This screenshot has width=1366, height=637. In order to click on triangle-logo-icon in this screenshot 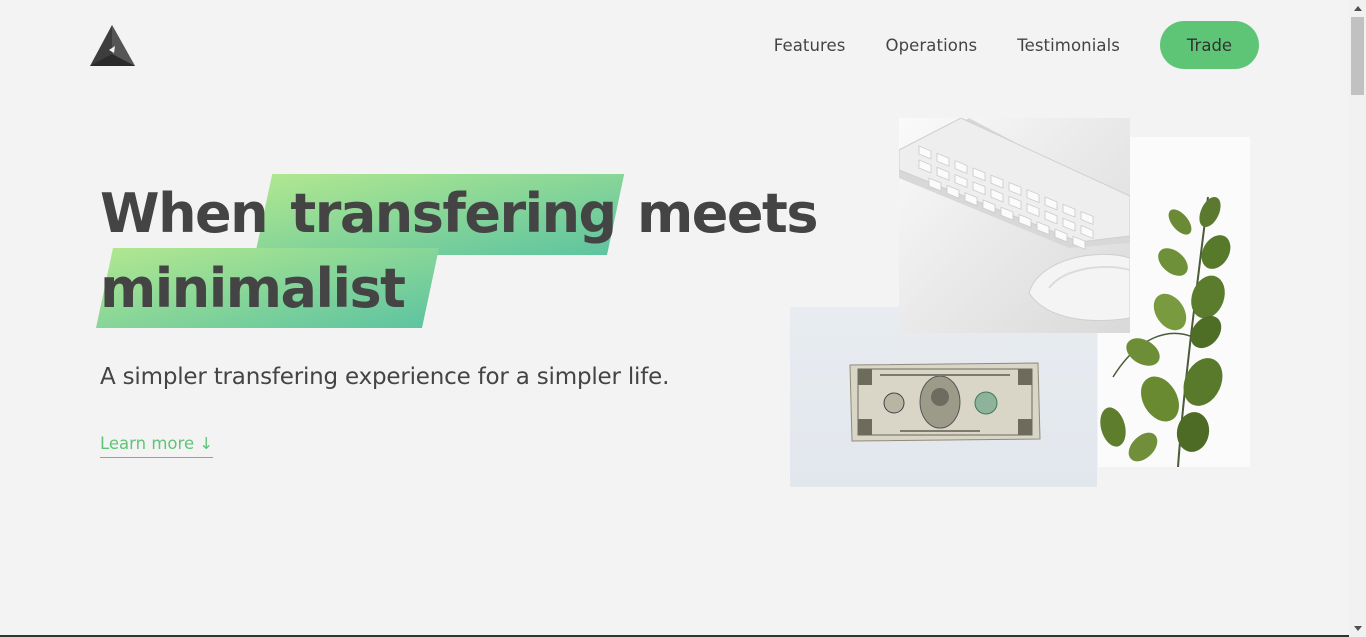, I will do `click(112, 45)`.